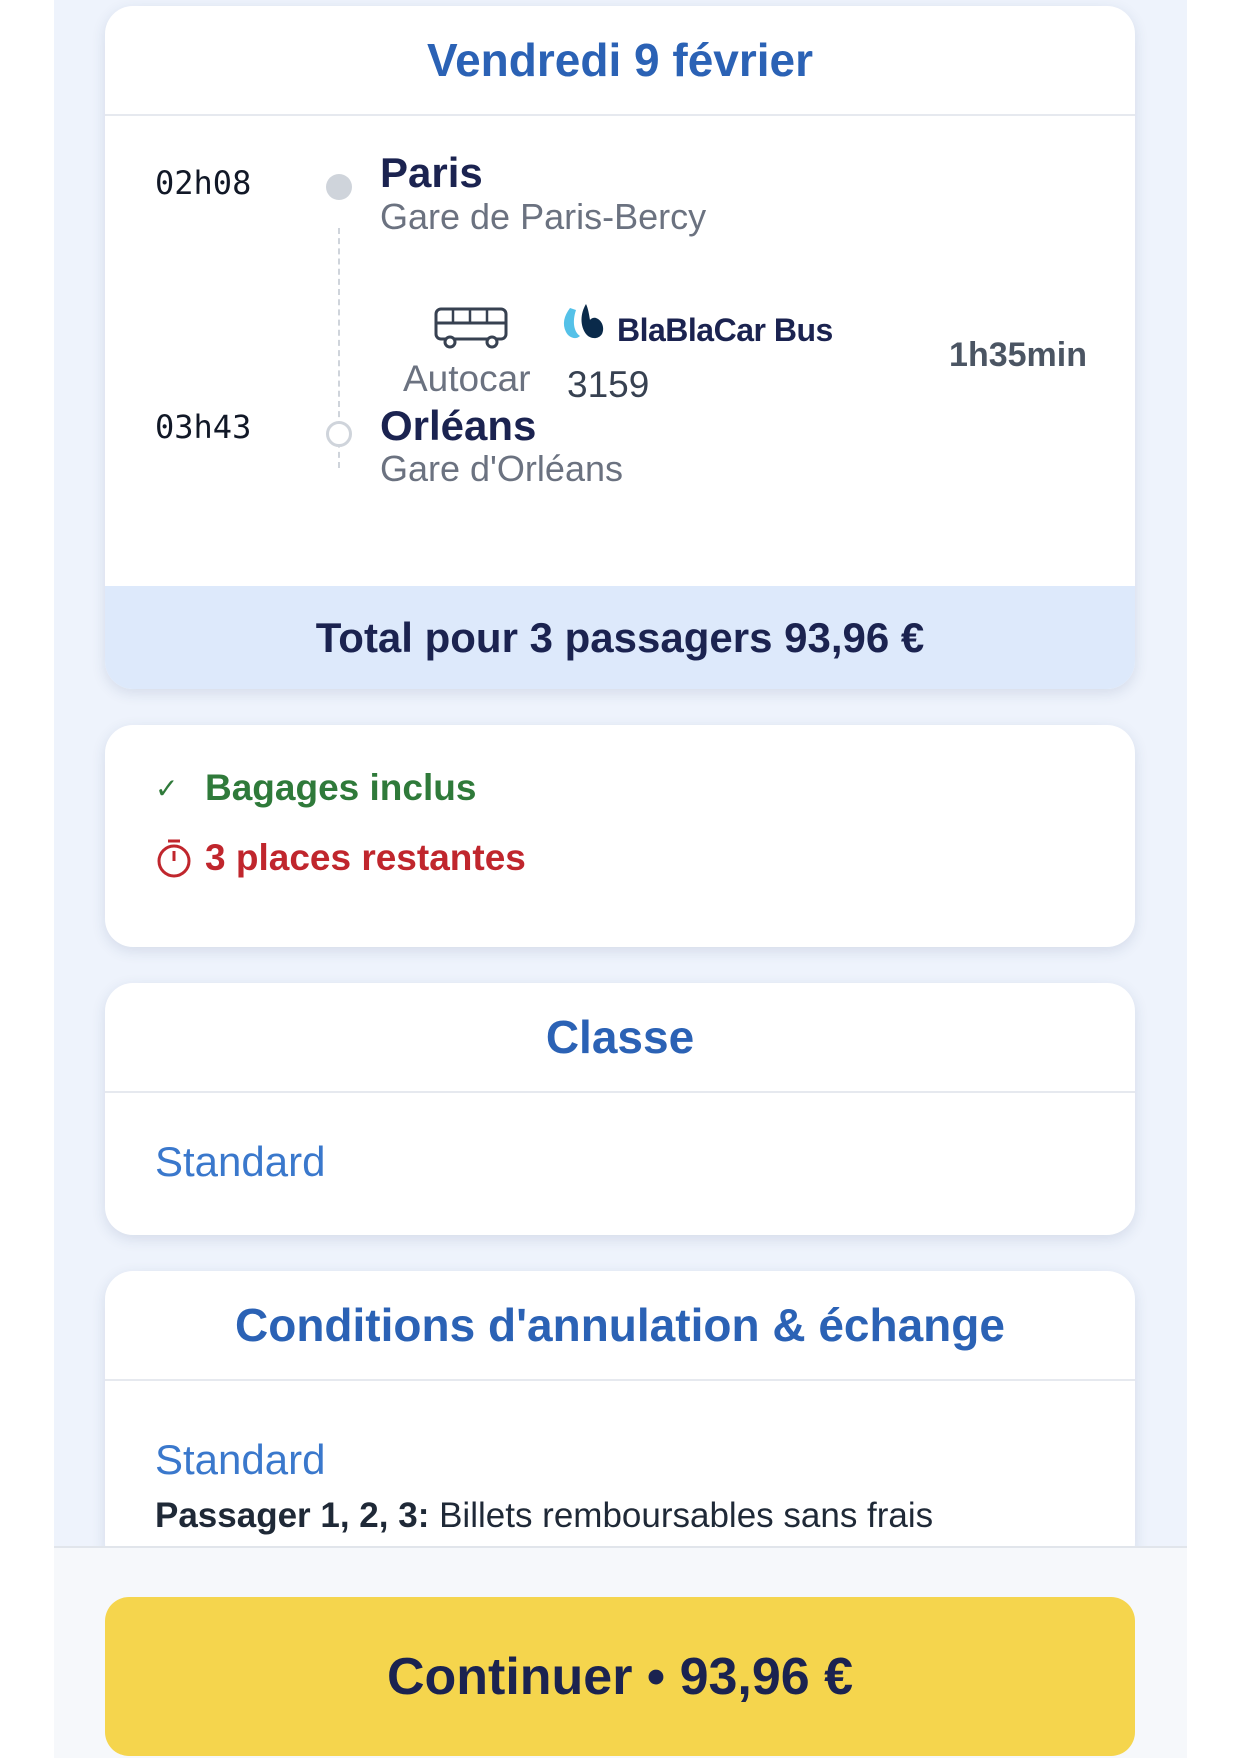 Image resolution: width=1241 pixels, height=1758 pixels. I want to click on bus-number: 3159, so click(608, 384).